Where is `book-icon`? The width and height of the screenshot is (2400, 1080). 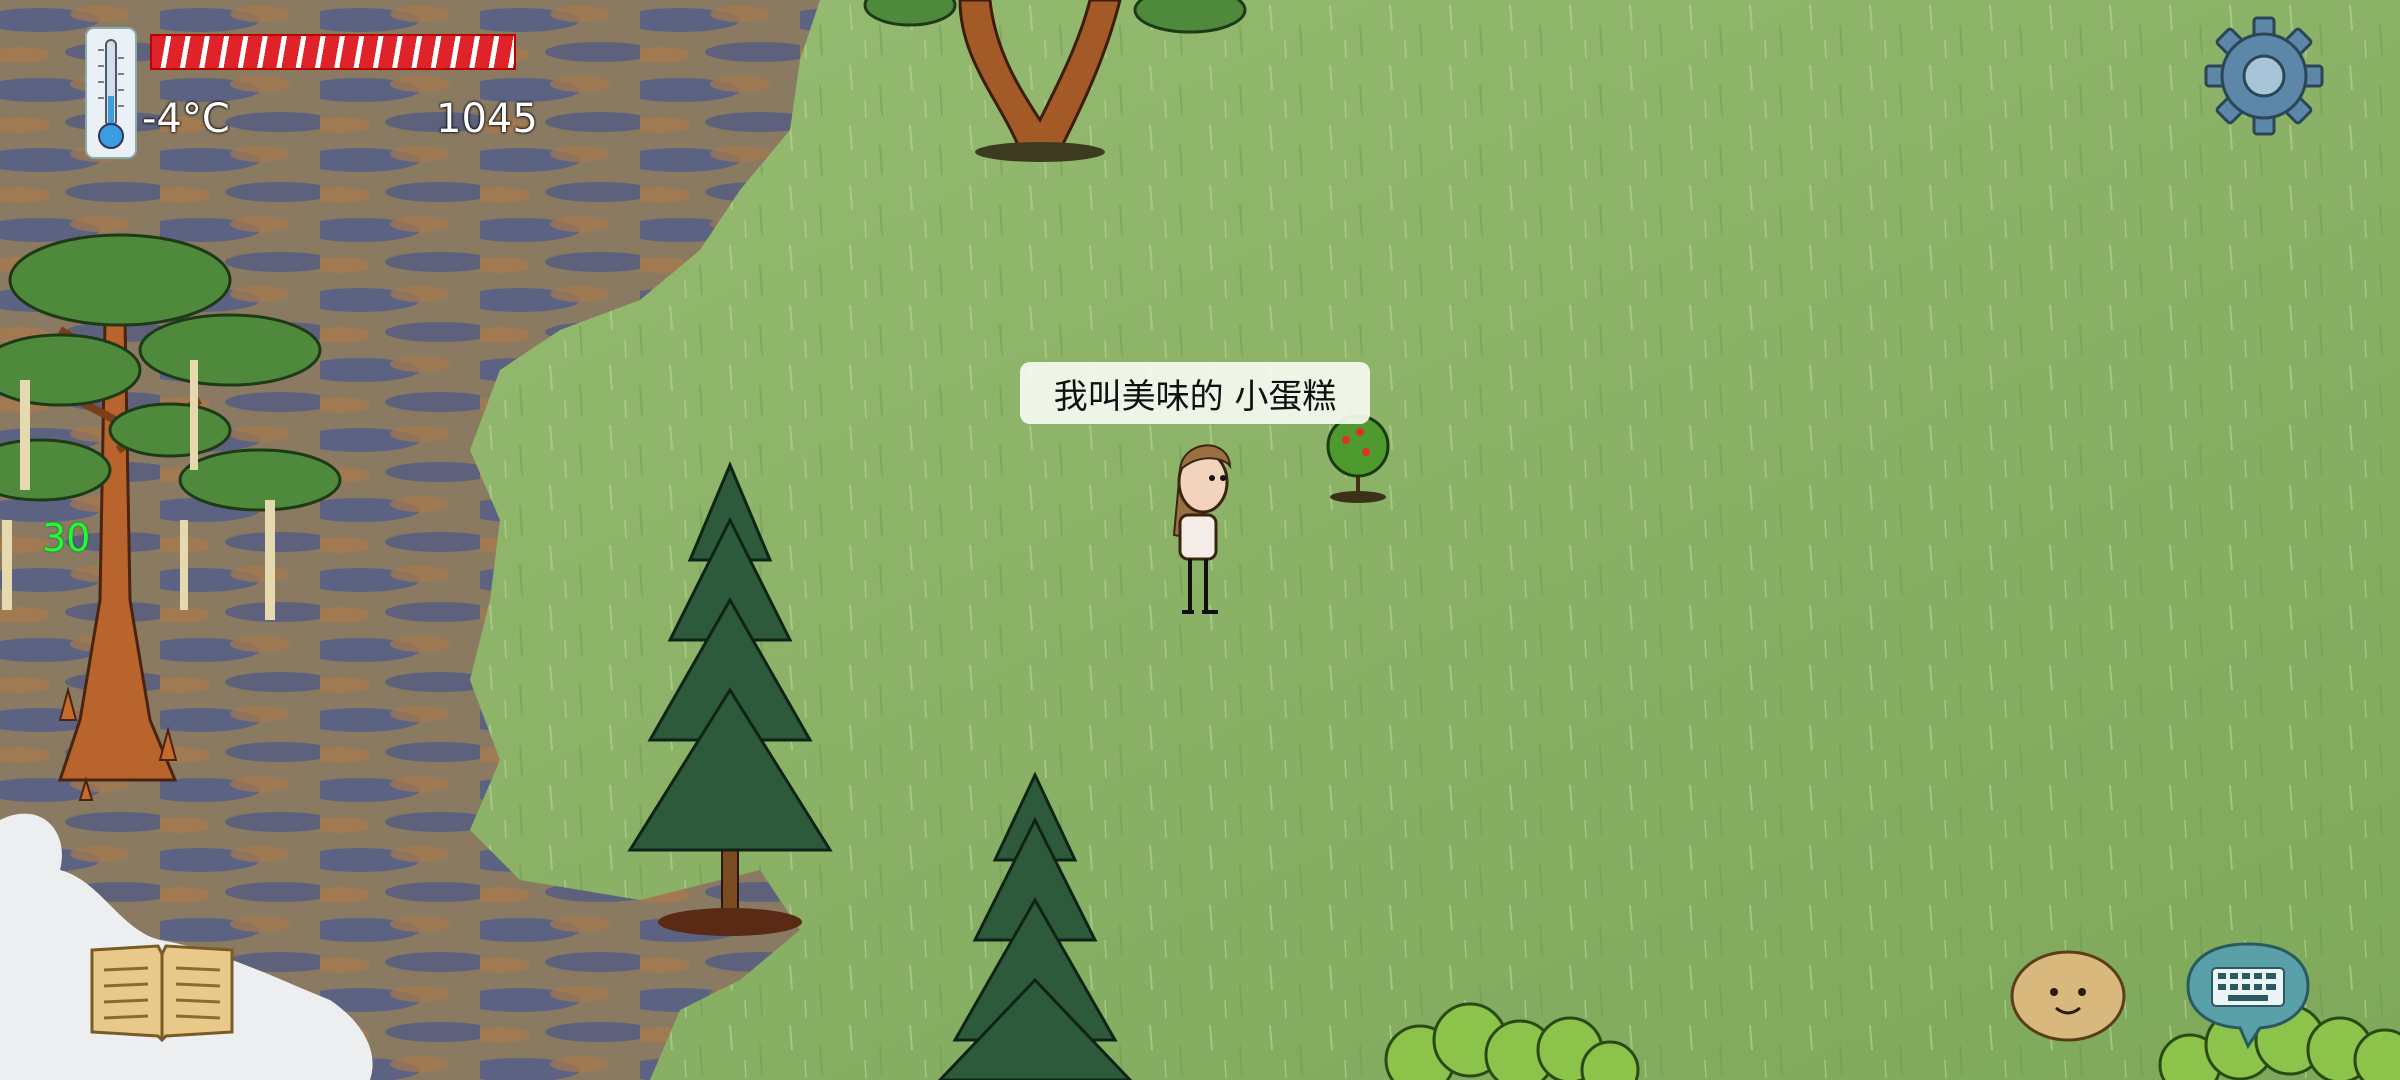
book-icon is located at coordinates (162, 993).